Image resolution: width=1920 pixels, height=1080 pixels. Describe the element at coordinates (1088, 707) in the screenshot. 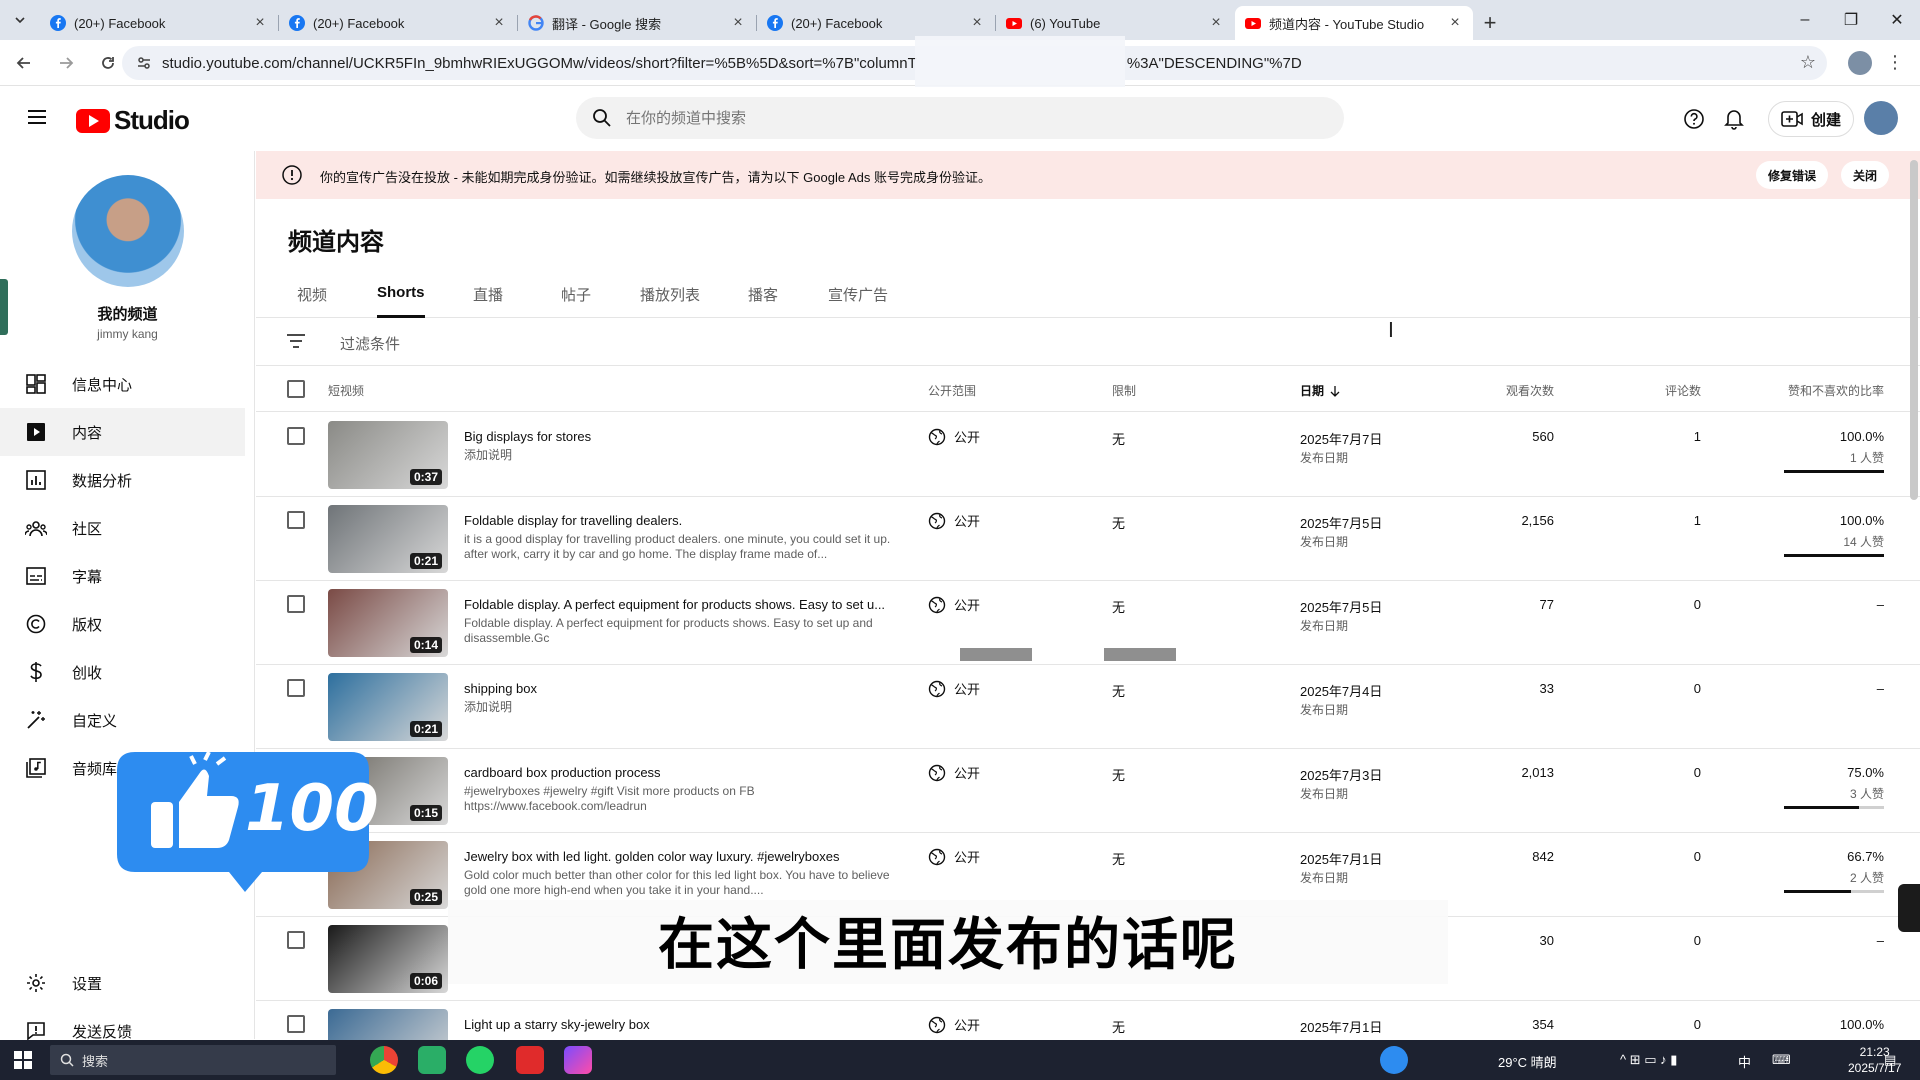

I see `table-row: 0:21 shipping box 添加说明 公开 无 2025年7月4日 发布日期 33 0 –` at that location.